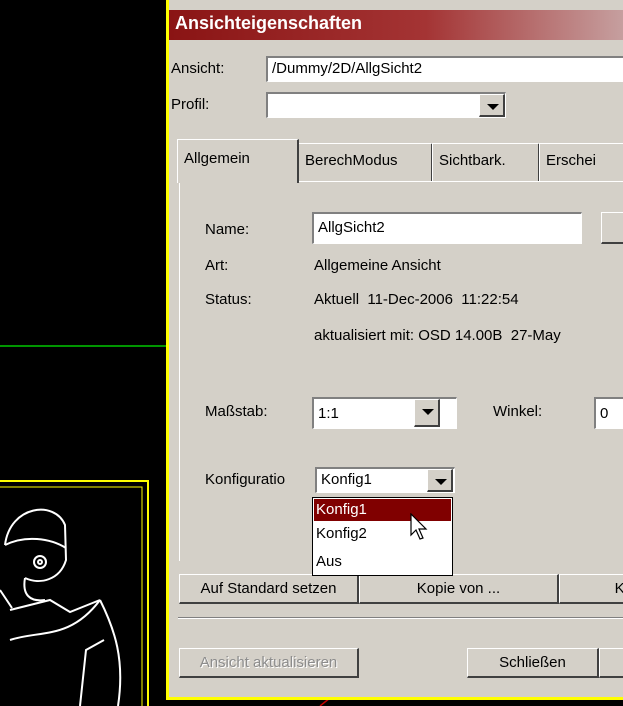 Image resolution: width=623 pixels, height=706 pixels. I want to click on tab-sichtbarkeit: Sichtbark., so click(486, 162).